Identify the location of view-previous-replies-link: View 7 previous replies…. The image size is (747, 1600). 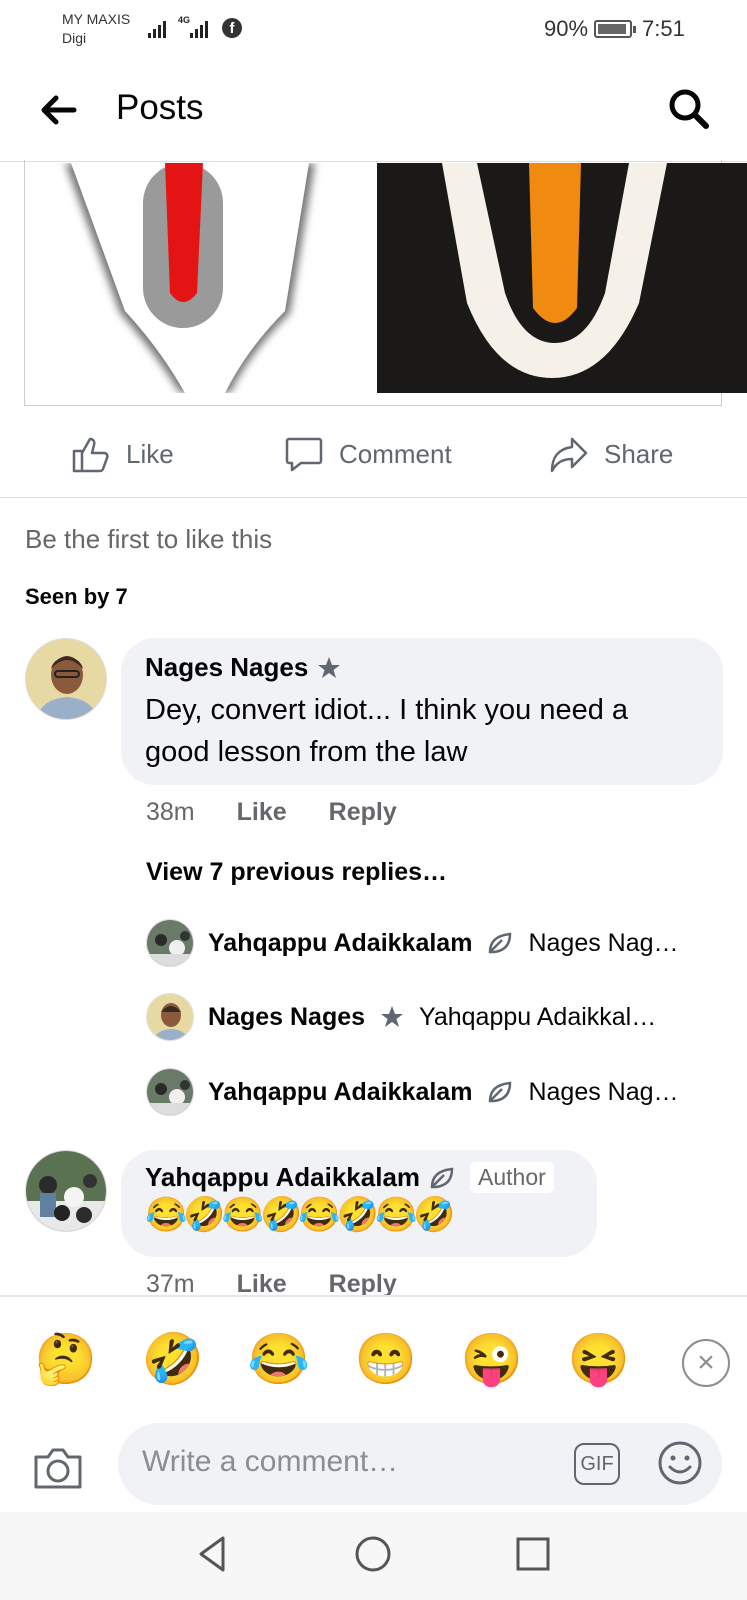
(296, 872).